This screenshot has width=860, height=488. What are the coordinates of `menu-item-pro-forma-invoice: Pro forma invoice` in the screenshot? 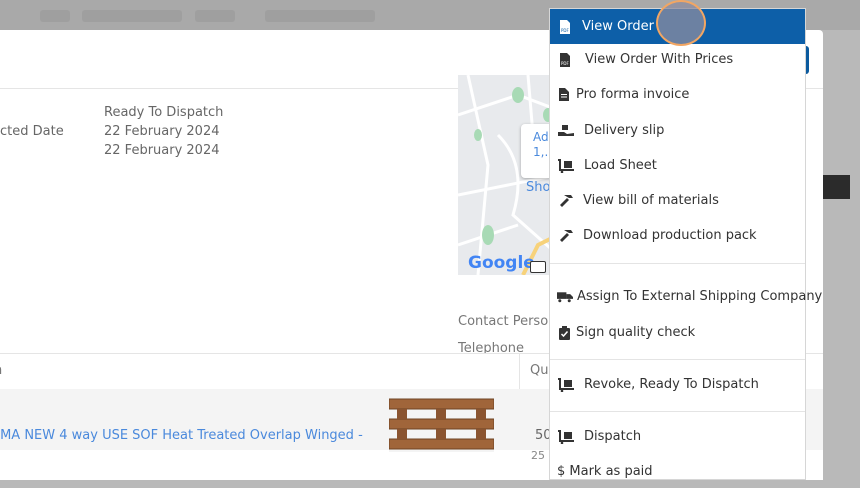 It's located at (677, 94).